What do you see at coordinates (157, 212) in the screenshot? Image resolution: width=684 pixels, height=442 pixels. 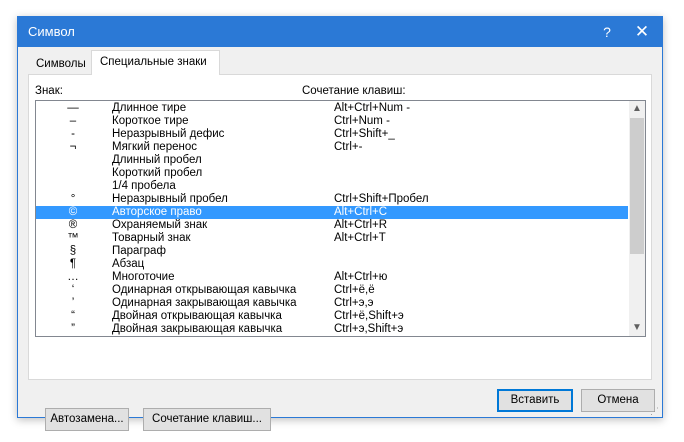 I see `character-name: Авторское право` at bounding box center [157, 212].